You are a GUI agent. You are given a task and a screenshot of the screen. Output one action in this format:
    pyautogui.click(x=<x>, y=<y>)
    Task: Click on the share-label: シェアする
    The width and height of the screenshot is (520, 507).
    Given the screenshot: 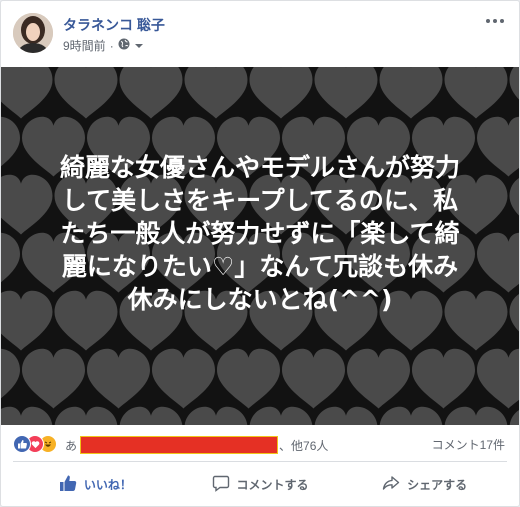 What is the action you would take?
    pyautogui.click(x=437, y=484)
    